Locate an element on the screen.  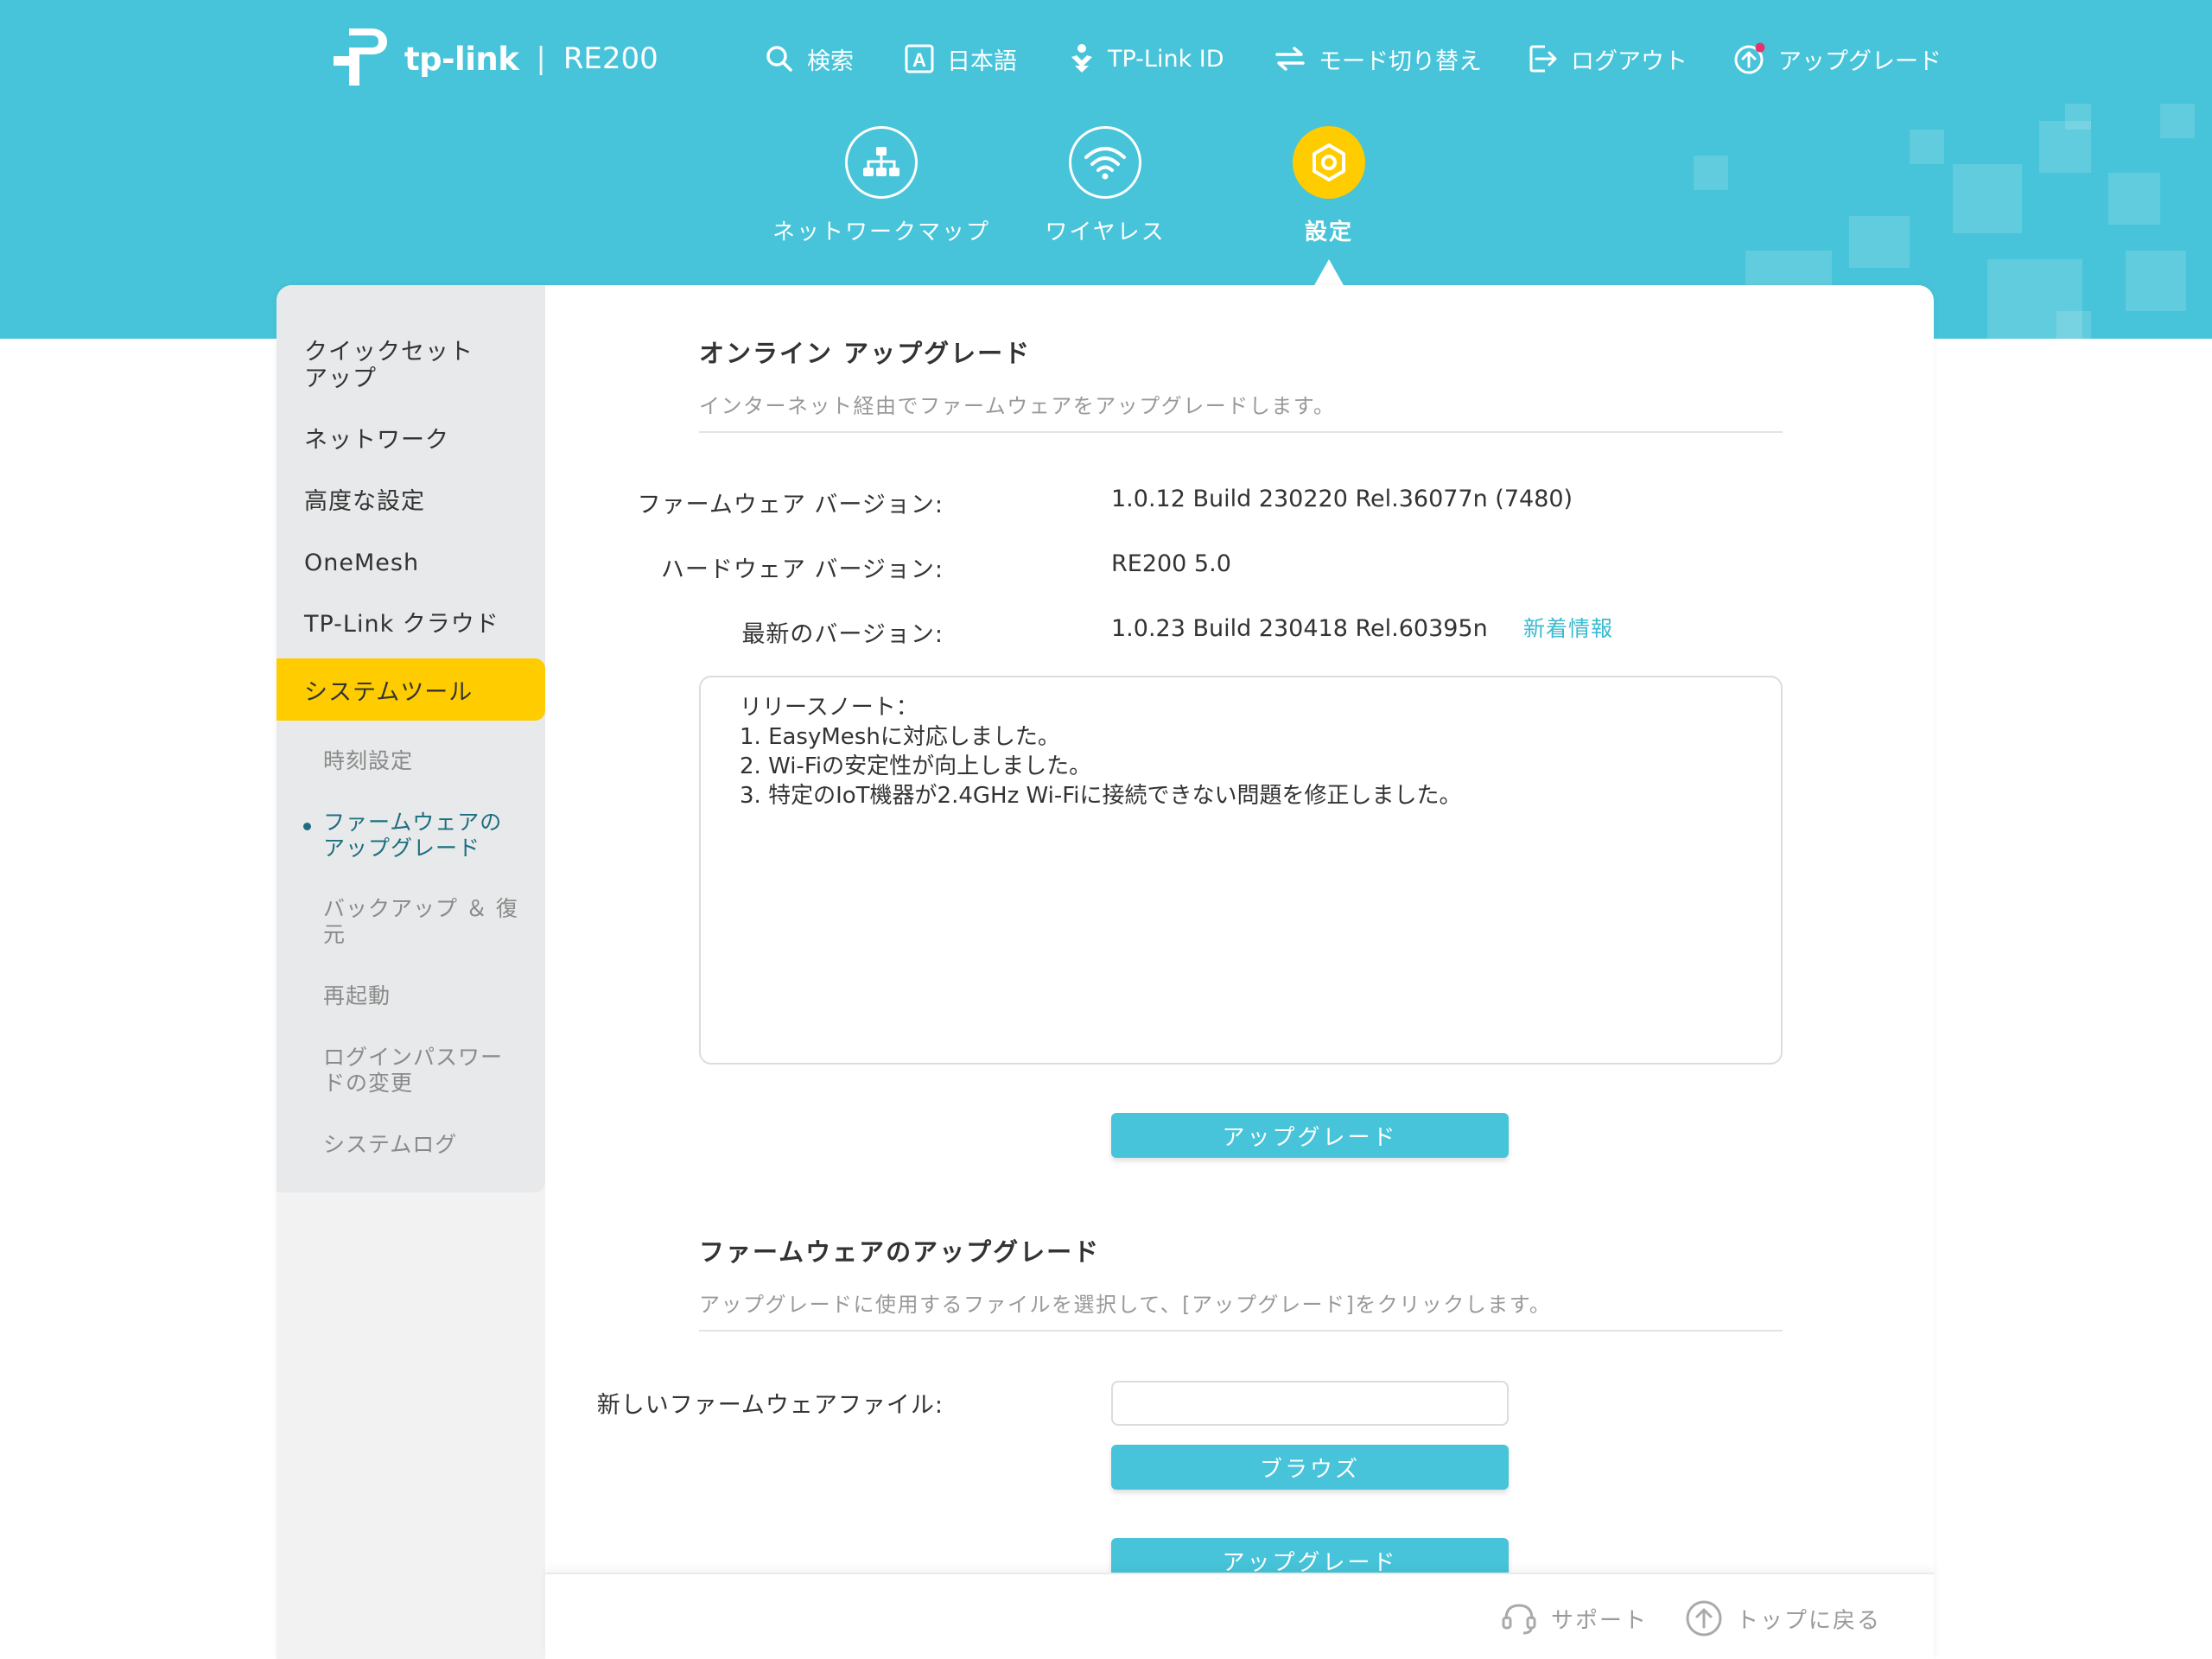
search-label: 検索 is located at coordinates (830, 62).